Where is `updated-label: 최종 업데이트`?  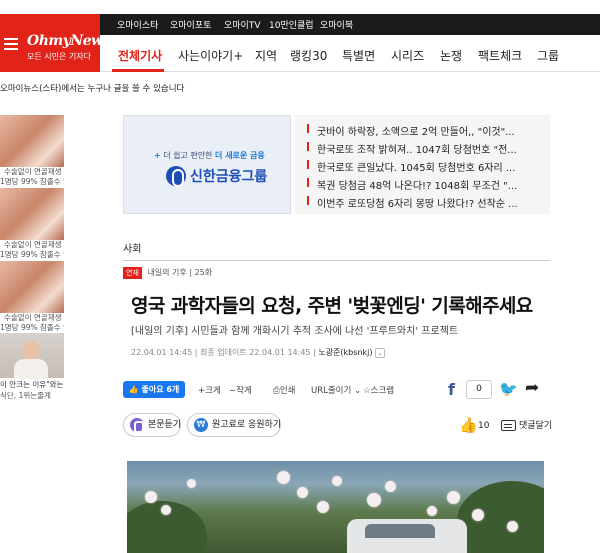 updated-label: 최종 업데이트 is located at coordinates (223, 352).